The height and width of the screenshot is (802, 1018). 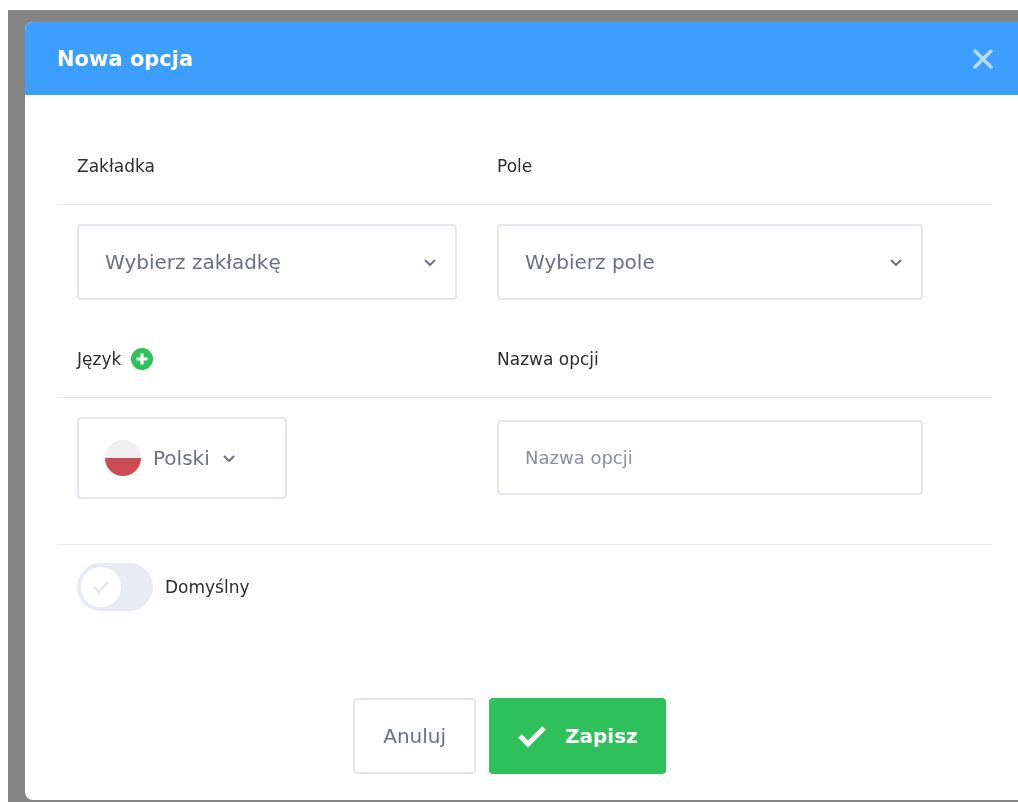 I want to click on language-dropdown: Polski, so click(x=182, y=458).